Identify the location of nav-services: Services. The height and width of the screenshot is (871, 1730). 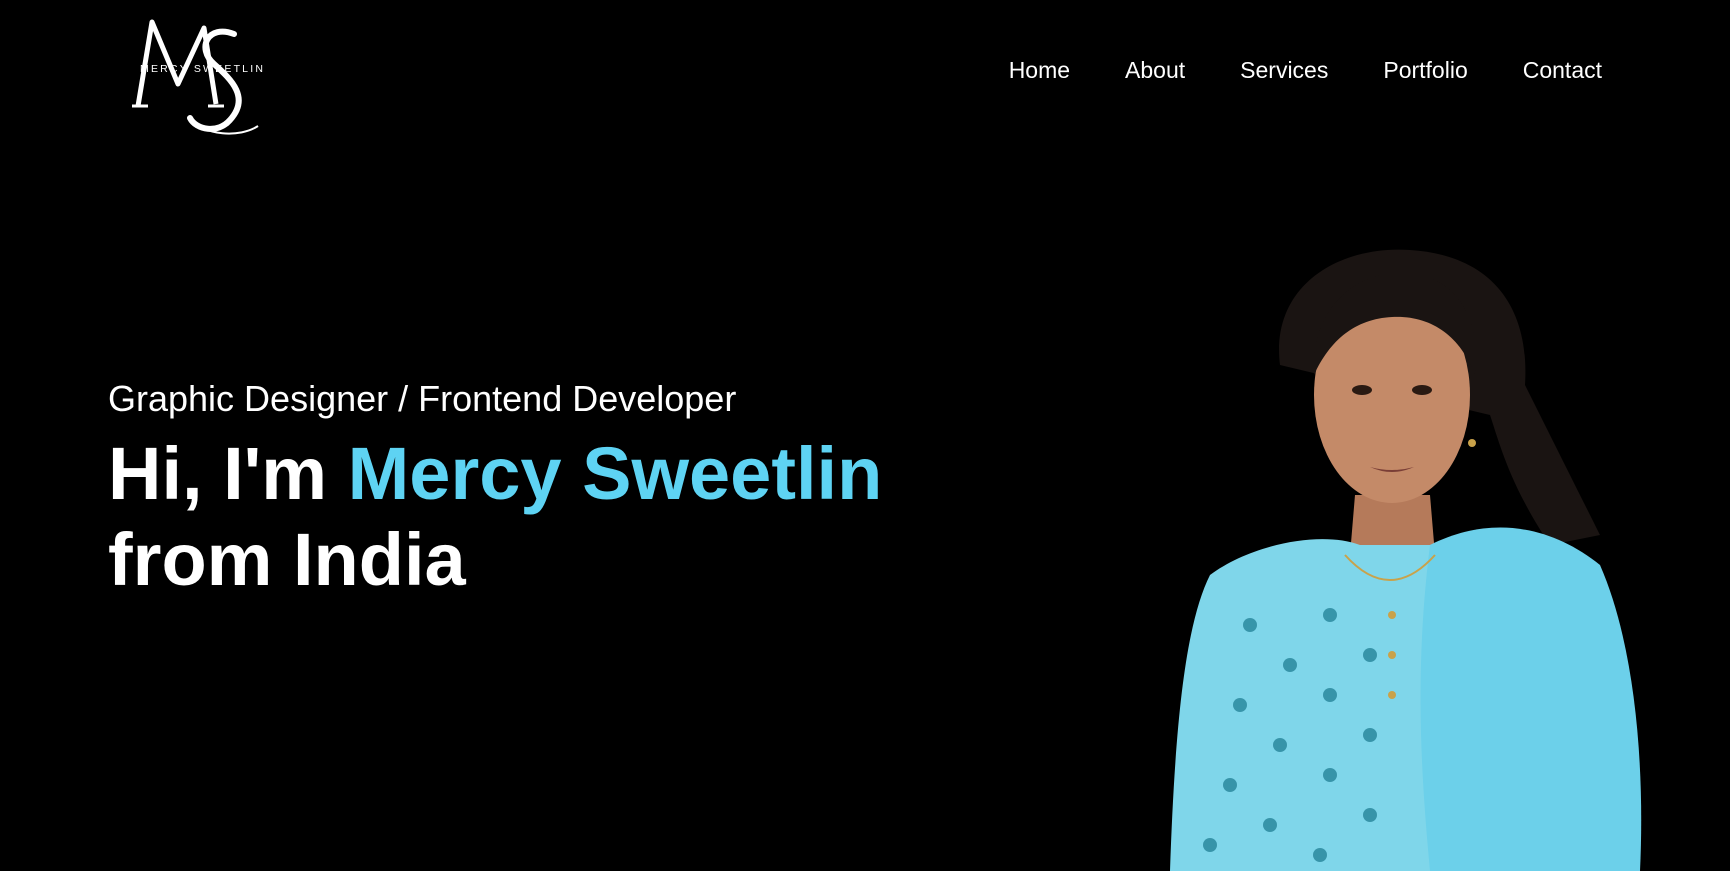
(1284, 70).